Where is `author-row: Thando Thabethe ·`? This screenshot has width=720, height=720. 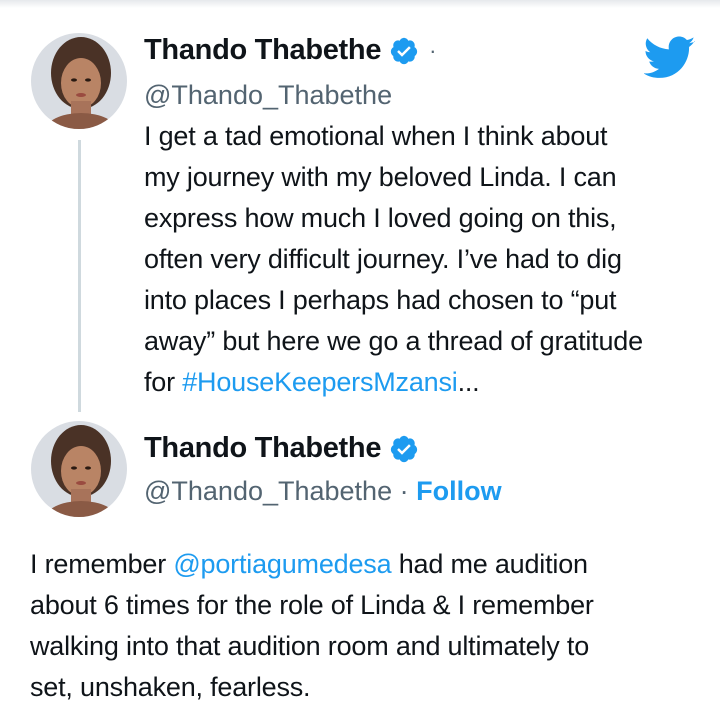
author-row: Thando Thabethe · is located at coordinates (290, 50).